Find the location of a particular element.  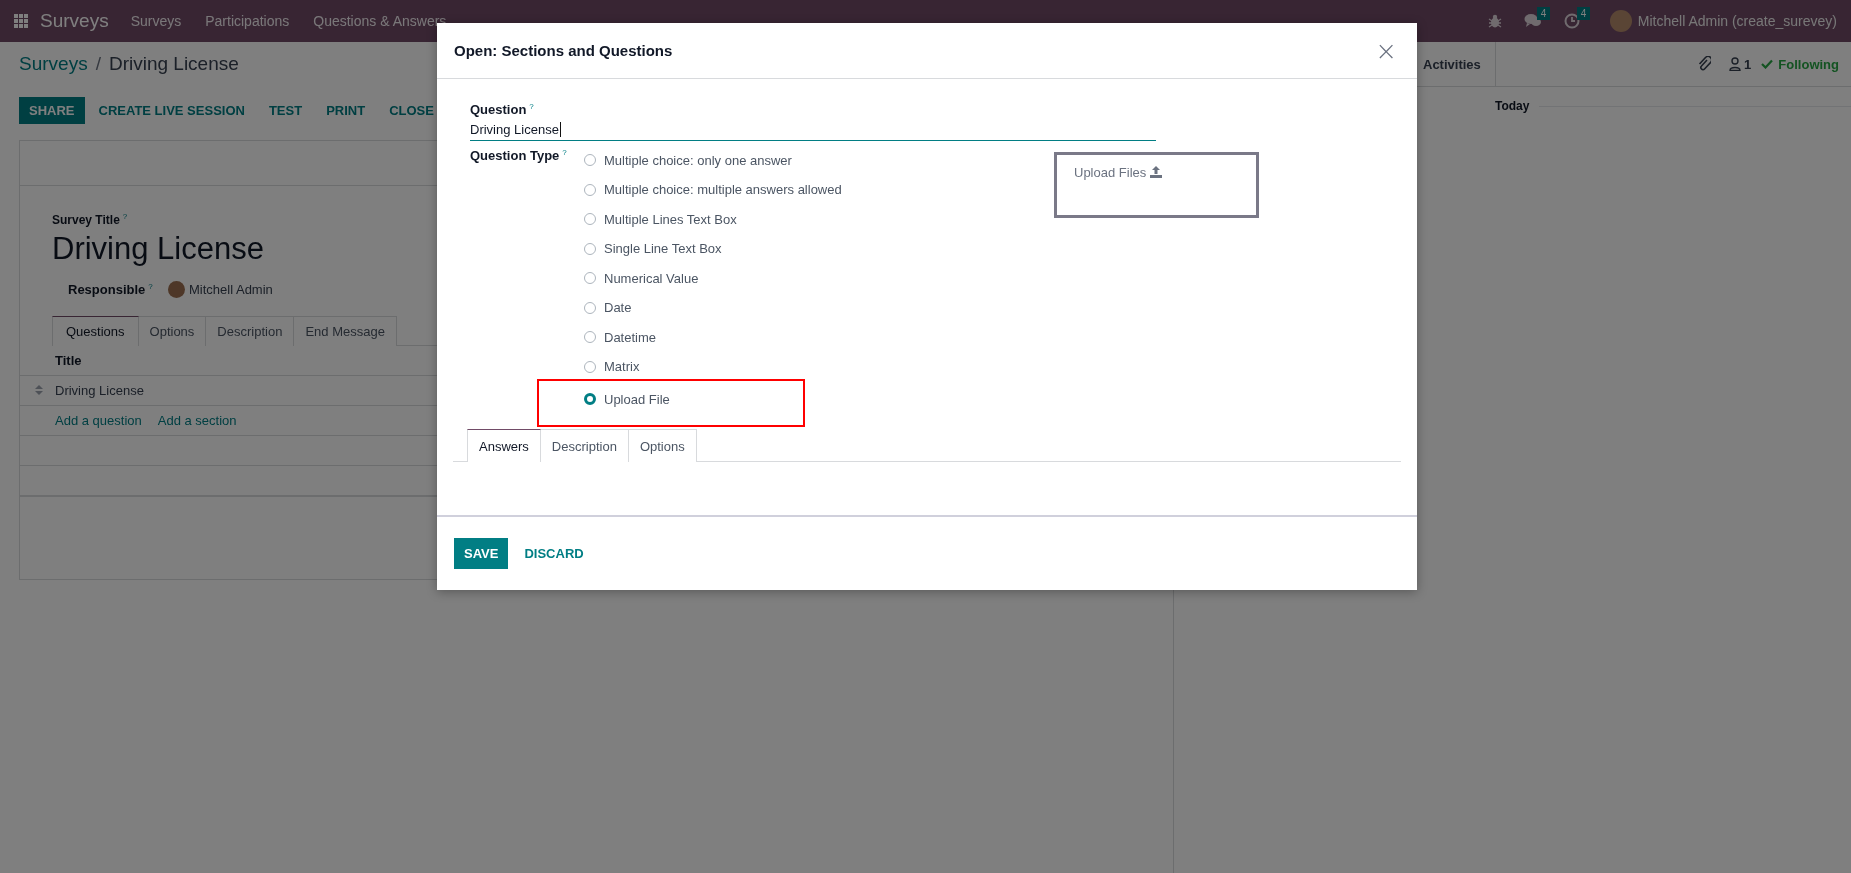

table-cell: Driving License is located at coordinates (99, 390).